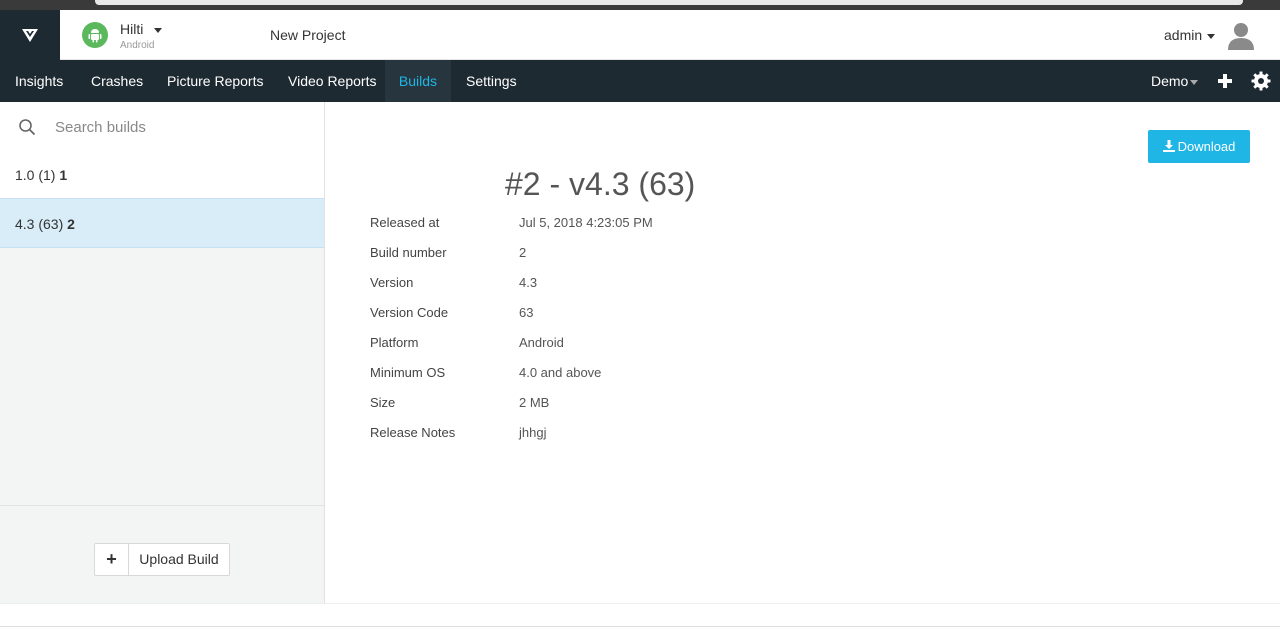 This screenshot has height=629, width=1280. Describe the element at coordinates (112, 559) in the screenshot. I see `plus-icon: +` at that location.